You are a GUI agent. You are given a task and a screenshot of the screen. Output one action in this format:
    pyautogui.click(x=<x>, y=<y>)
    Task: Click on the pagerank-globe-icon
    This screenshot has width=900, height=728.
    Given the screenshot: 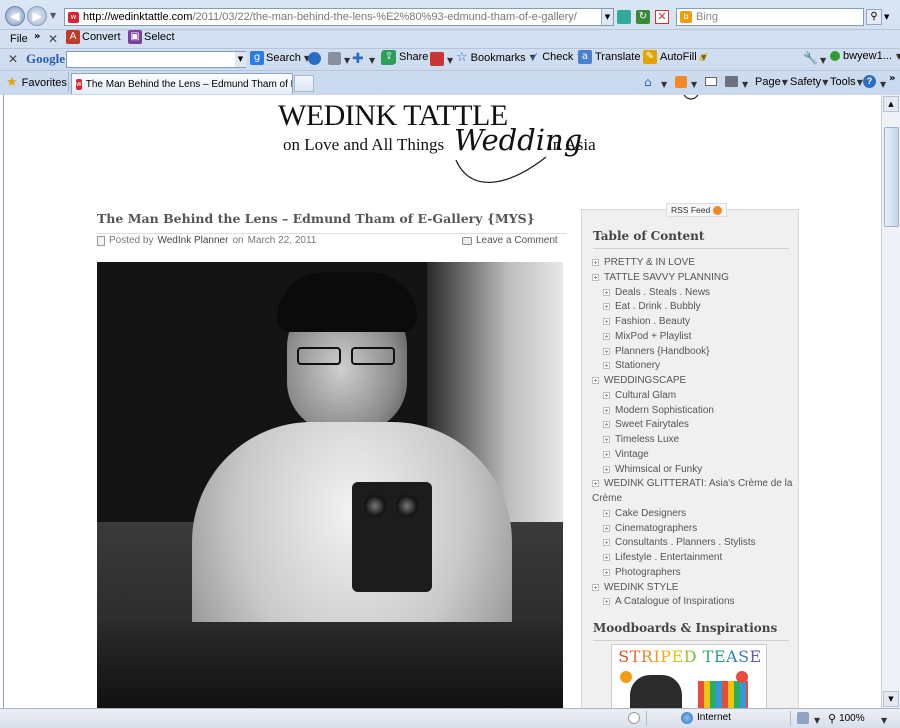 What is the action you would take?
    pyautogui.click(x=314, y=58)
    